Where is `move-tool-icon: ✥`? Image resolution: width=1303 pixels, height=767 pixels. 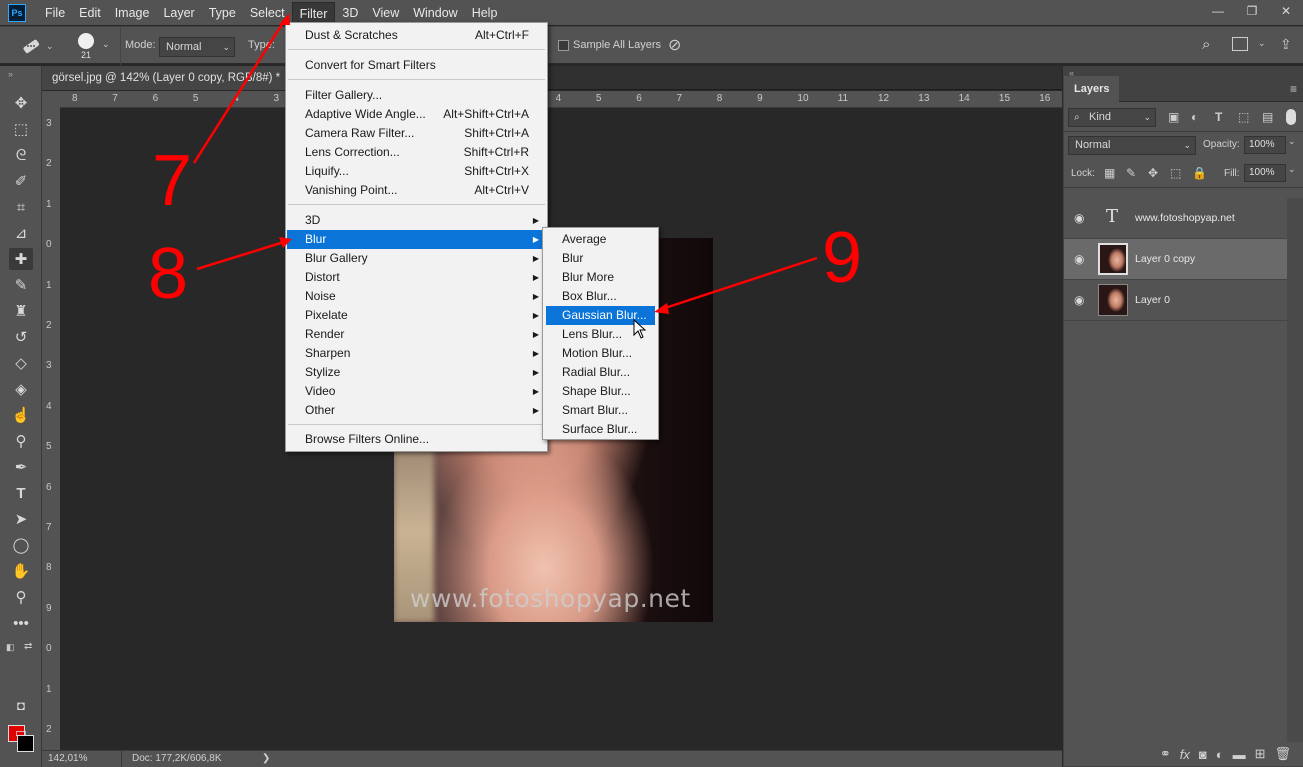 move-tool-icon: ✥ is located at coordinates (21, 103).